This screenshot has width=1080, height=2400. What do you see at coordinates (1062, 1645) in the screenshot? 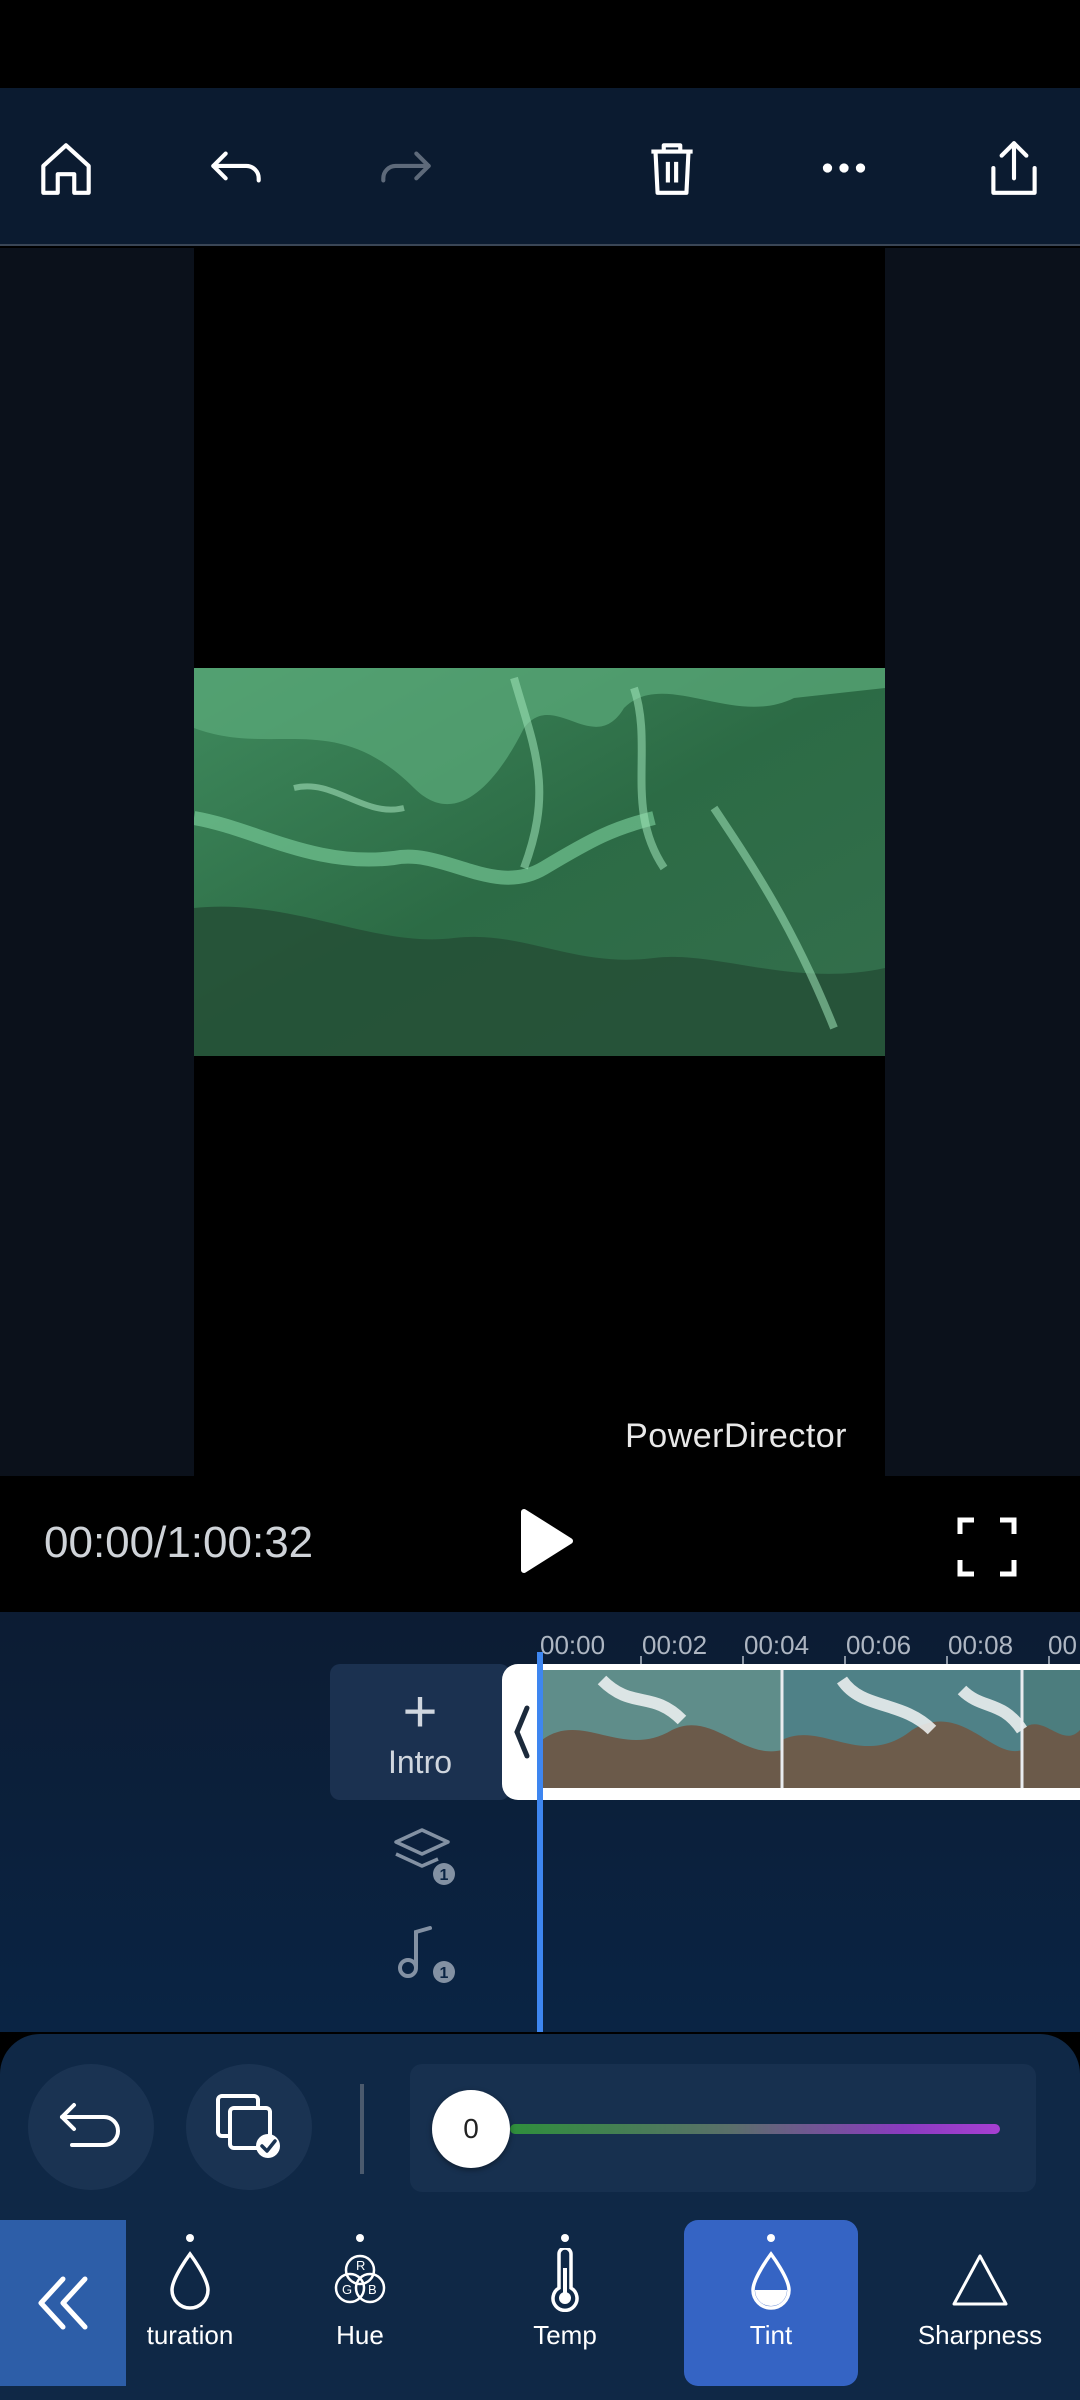
I see `ruler-label: 00` at bounding box center [1062, 1645].